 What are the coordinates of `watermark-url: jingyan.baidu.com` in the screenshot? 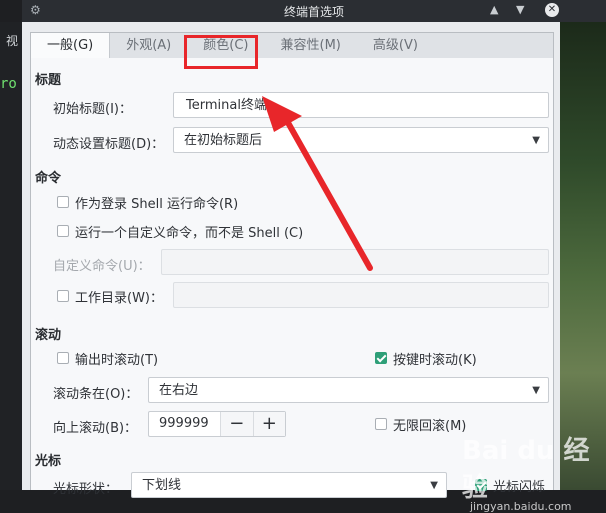 It's located at (521, 506).